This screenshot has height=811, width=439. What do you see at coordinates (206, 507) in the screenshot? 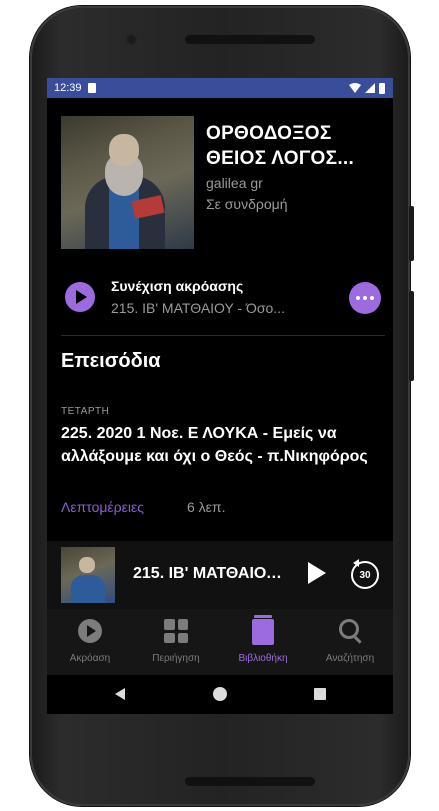
I see `episode-duration: 6 λεπ.` at bounding box center [206, 507].